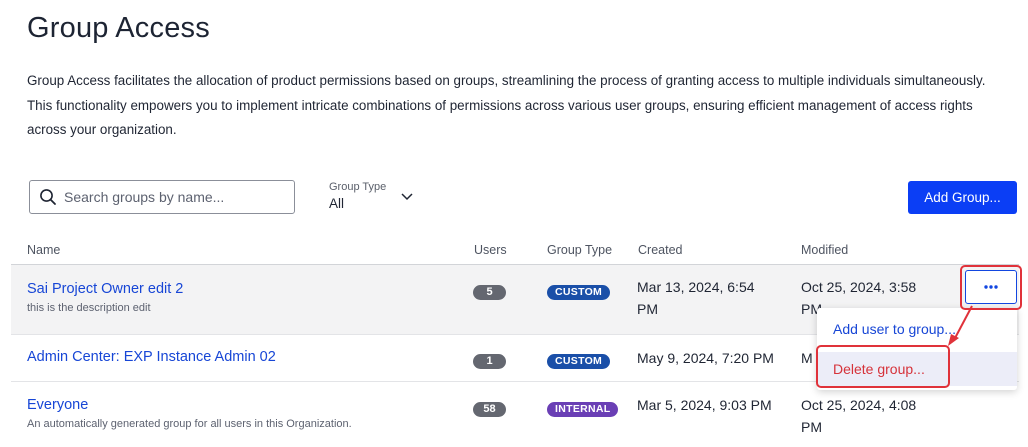  I want to click on created-date: Mar 13, 2024, 6:54, so click(696, 287).